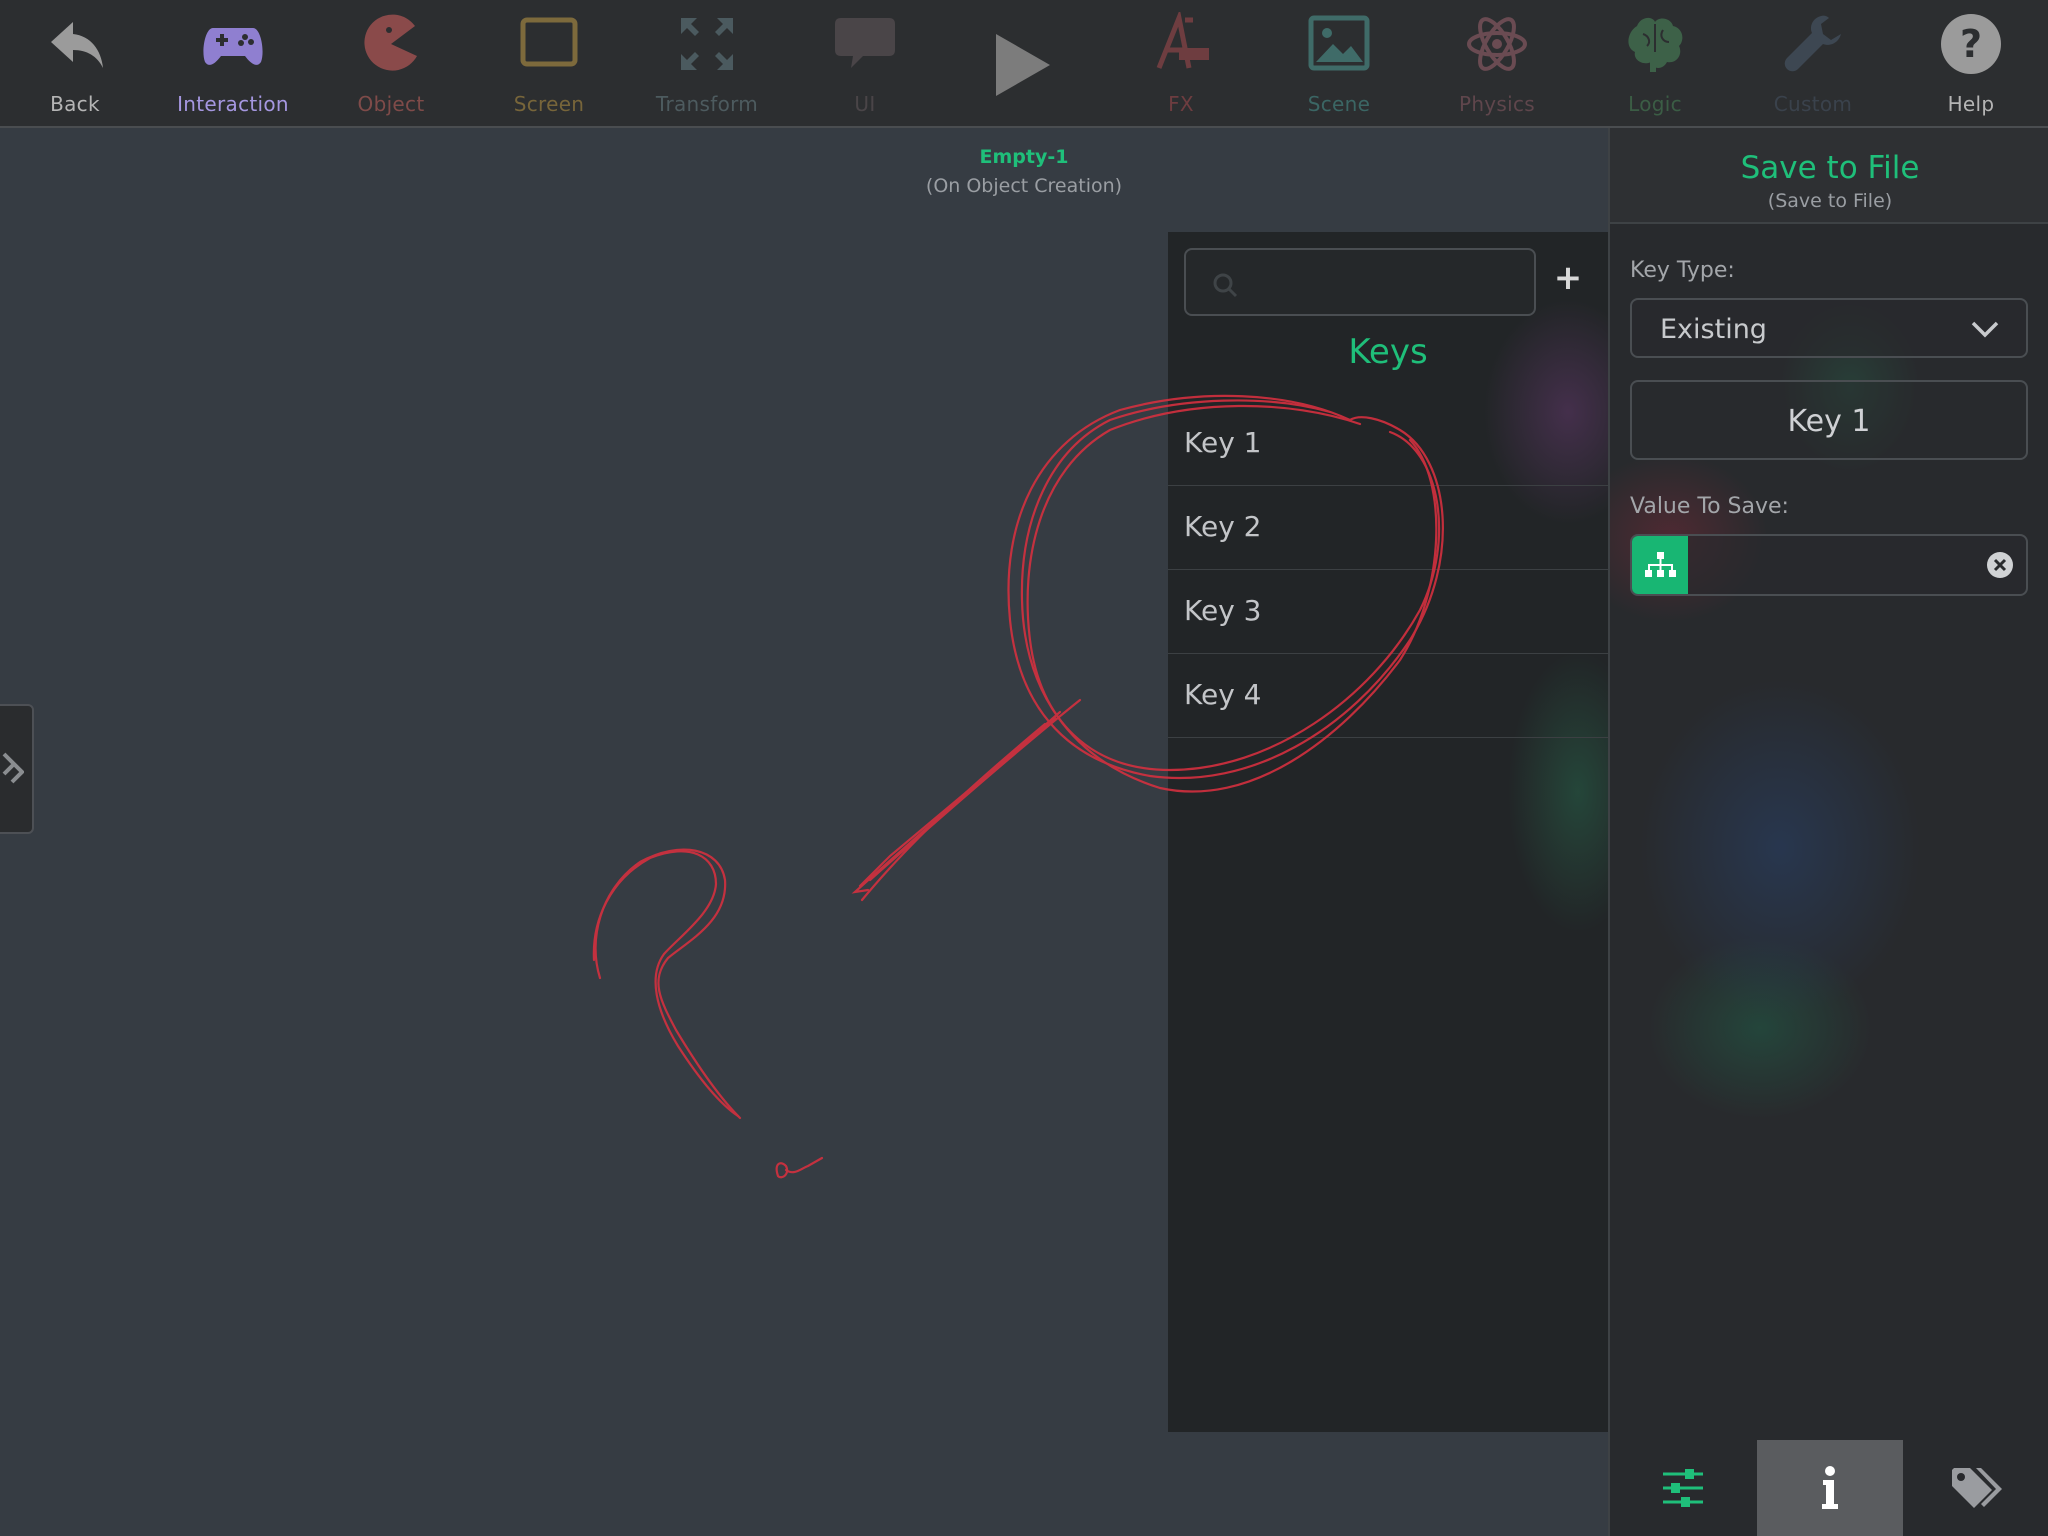 The height and width of the screenshot is (1536, 2048). What do you see at coordinates (1024, 186) in the screenshot?
I see `event-name: (On Object Creation)` at bounding box center [1024, 186].